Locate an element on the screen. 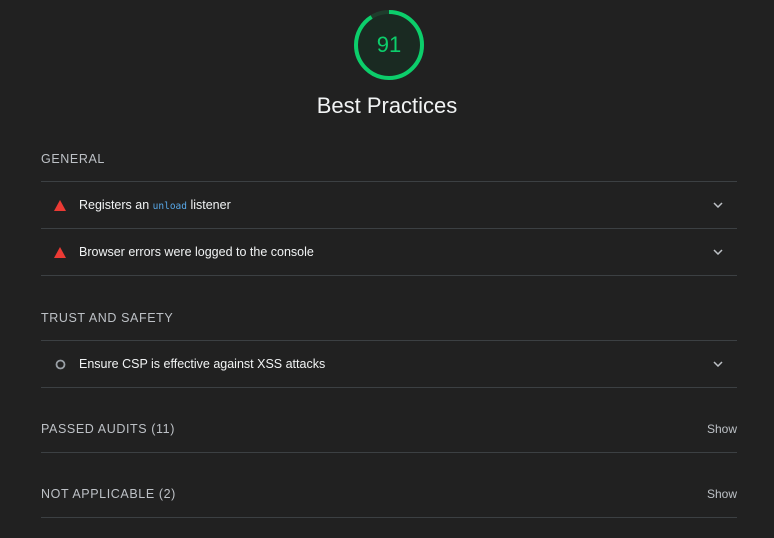 The image size is (774, 538). audit-unload-listener: Registers an unload listener is located at coordinates (389, 205).